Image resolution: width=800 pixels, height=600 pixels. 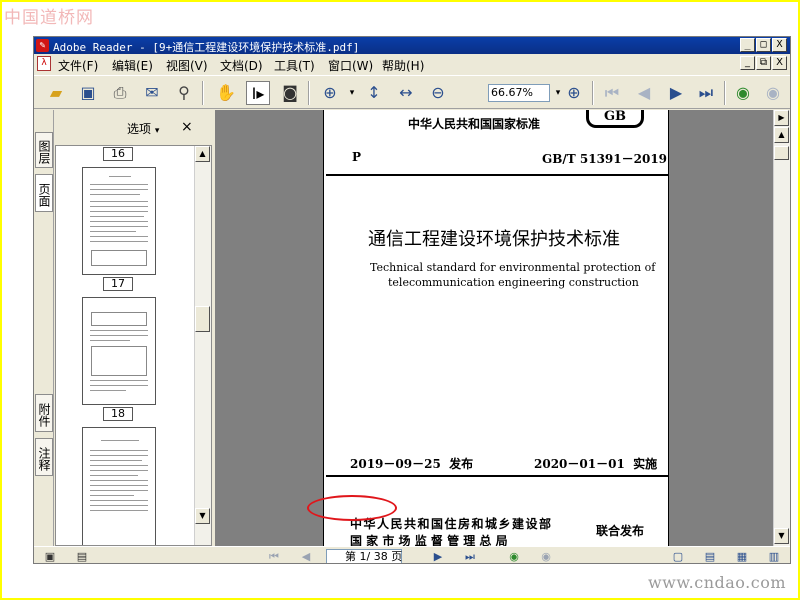 I want to click on select-icon: I▸, so click(x=258, y=93).